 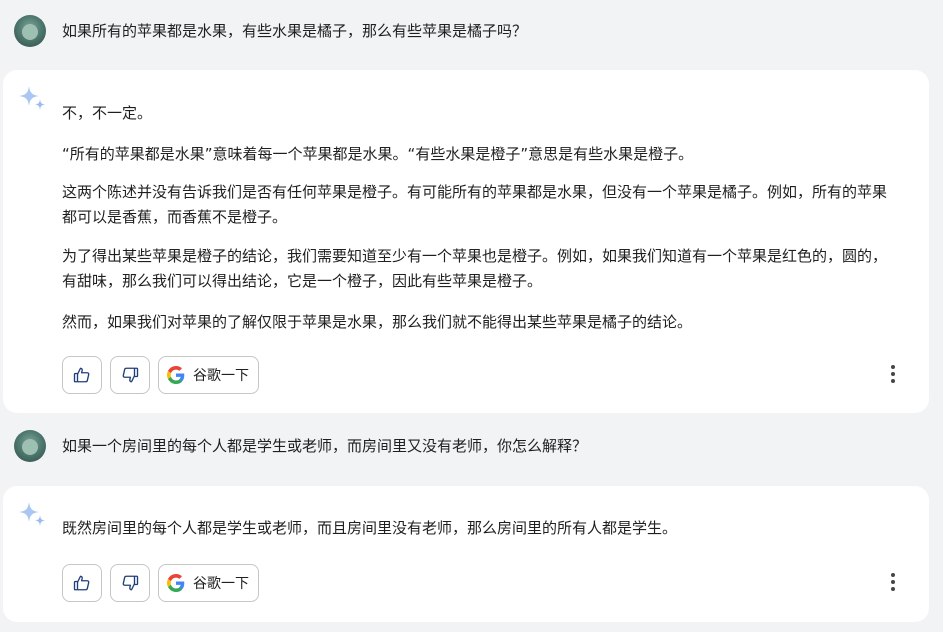 What do you see at coordinates (295, 31) in the screenshot?
I see `user-prompt-text: 如果所有的苹果都是水果，有些水果是橘子，那么有些苹果是橘子吗？` at bounding box center [295, 31].